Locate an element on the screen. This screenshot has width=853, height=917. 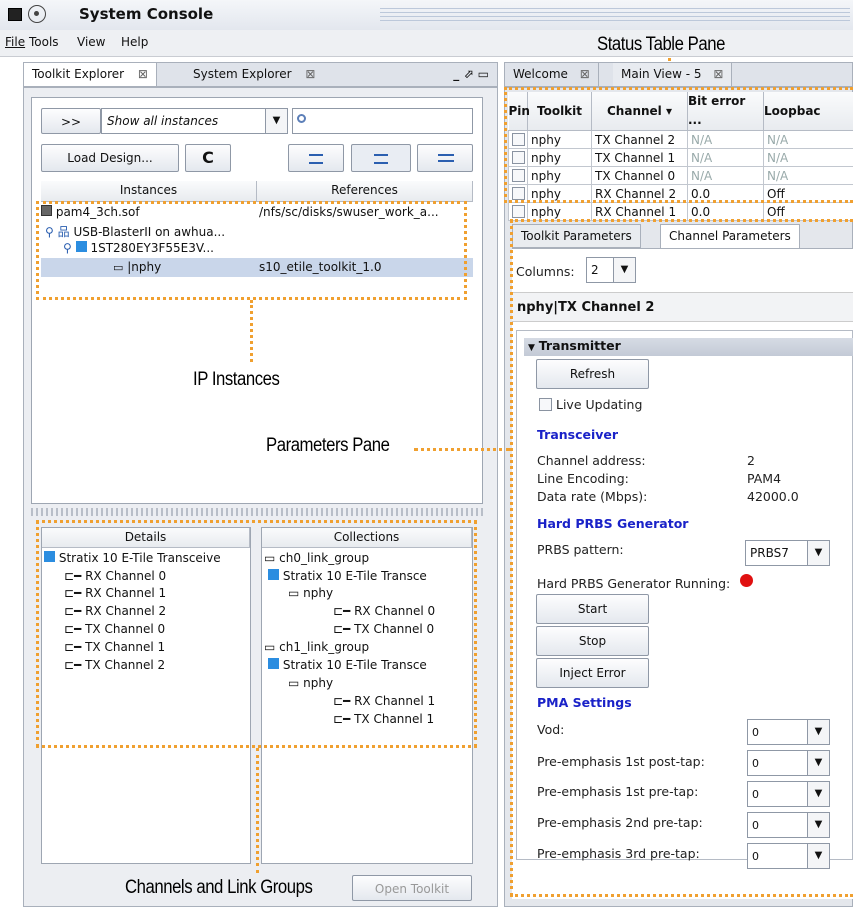
callout-channels-box is located at coordinates (256, 634).